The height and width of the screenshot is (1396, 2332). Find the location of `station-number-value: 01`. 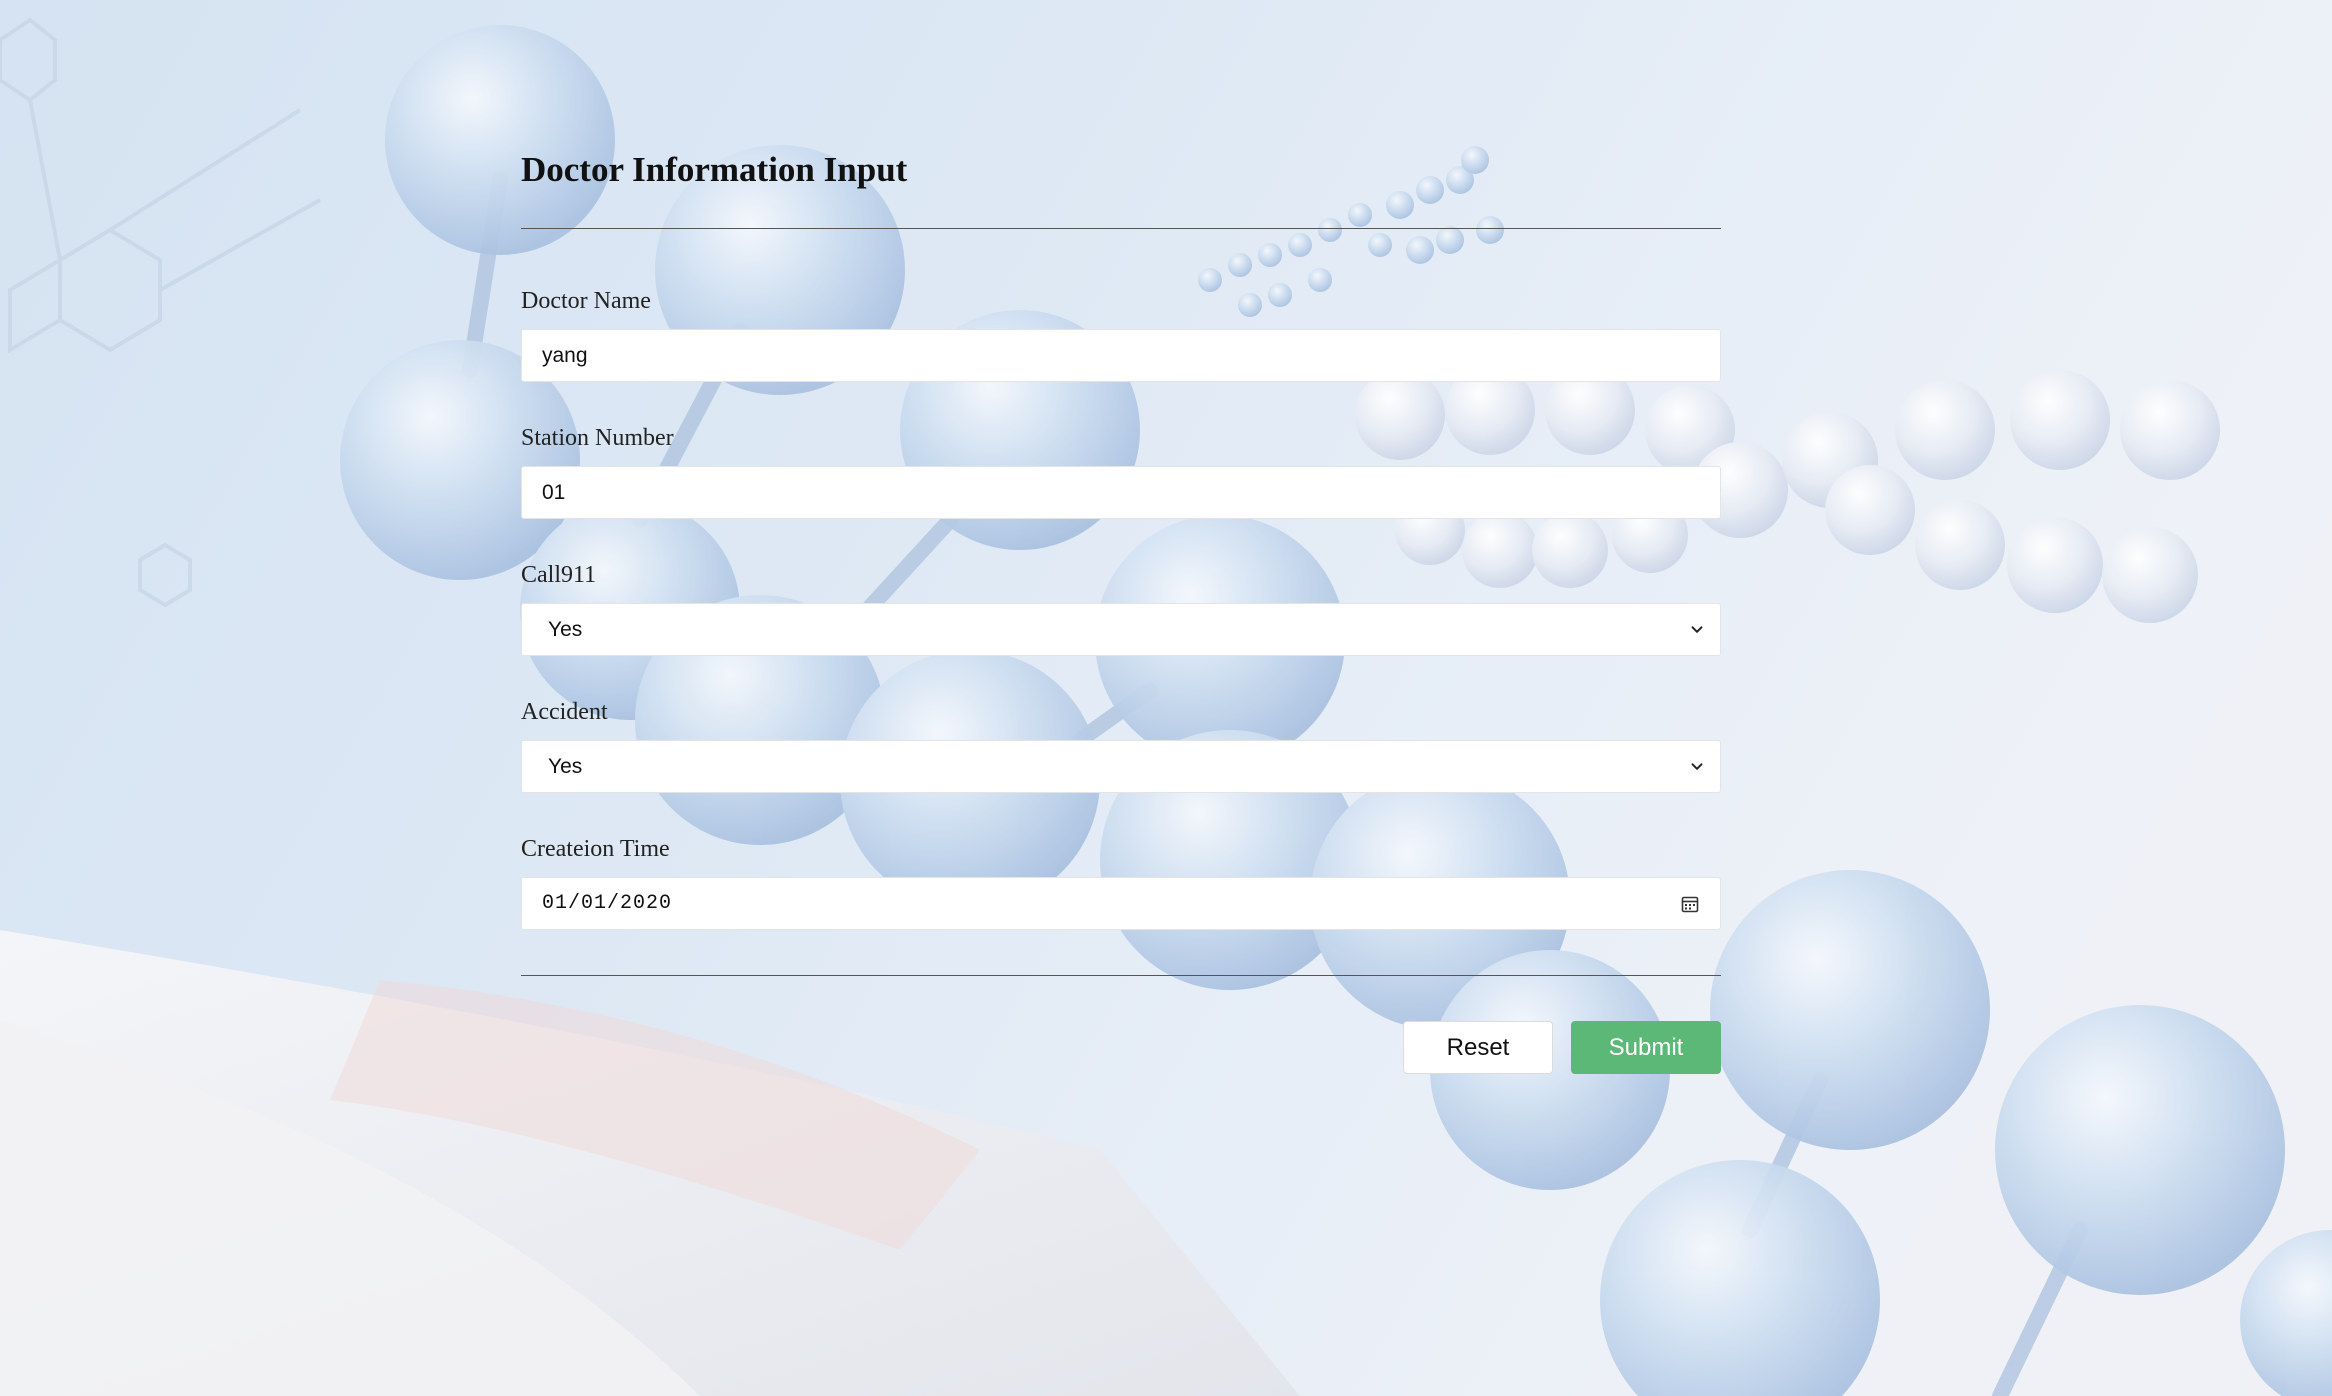

station-number-value: 01 is located at coordinates (554, 492).